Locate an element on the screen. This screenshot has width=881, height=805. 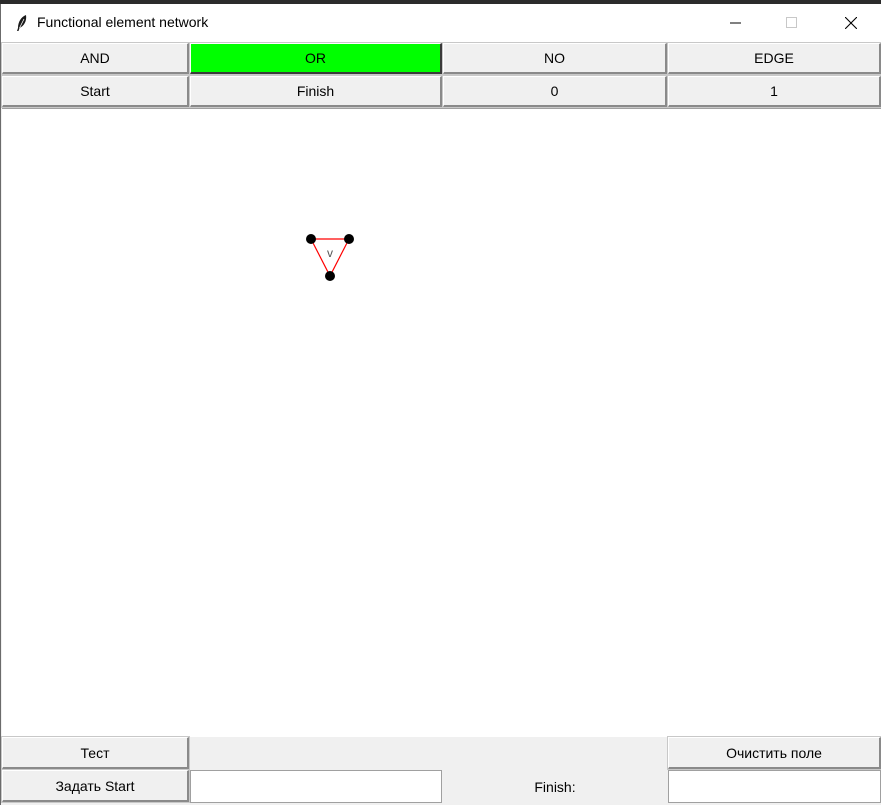
output-node is located at coordinates (330, 276).